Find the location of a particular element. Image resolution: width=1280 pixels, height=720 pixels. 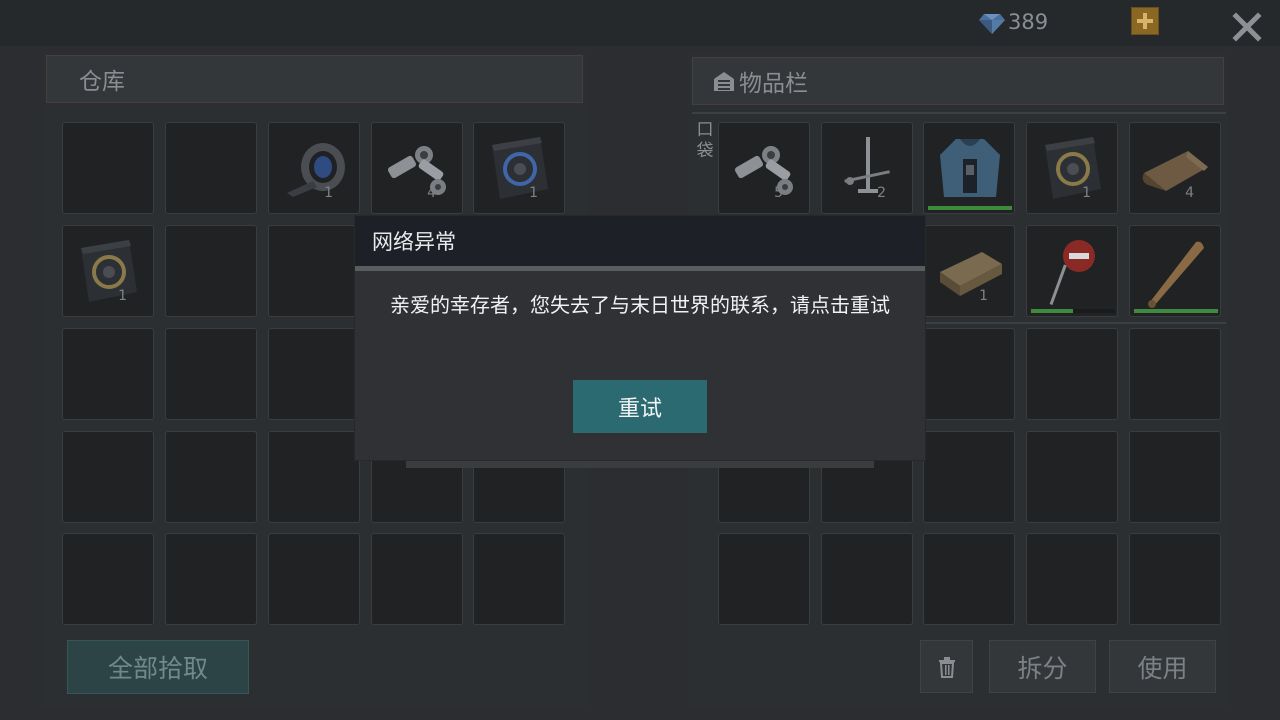

gem-counter: 389 is located at coordinates (1013, 22).